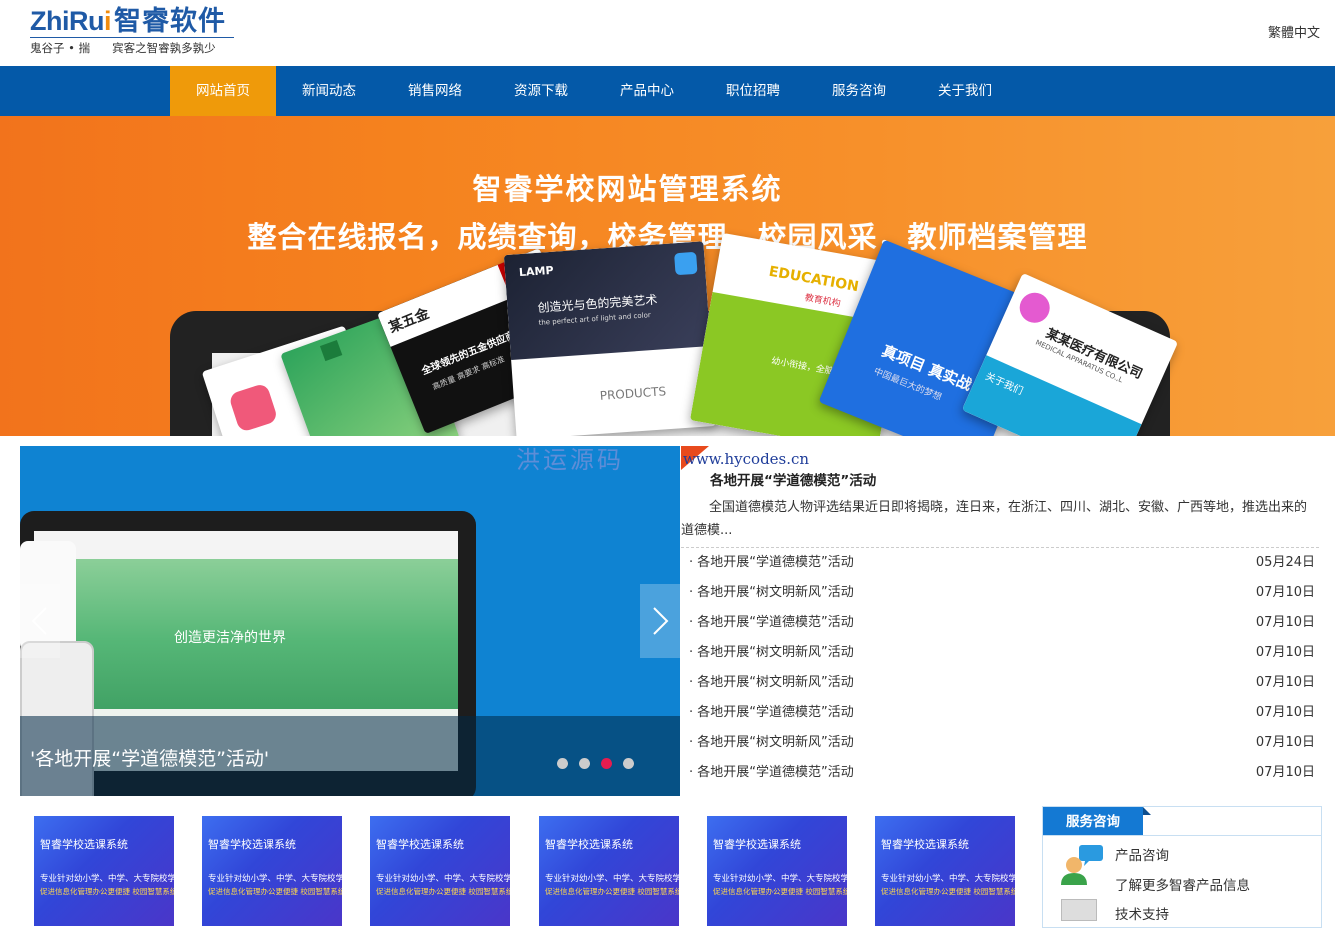  I want to click on logo-tagline-b: 宾客之智睿孰多孰少, so click(164, 48).